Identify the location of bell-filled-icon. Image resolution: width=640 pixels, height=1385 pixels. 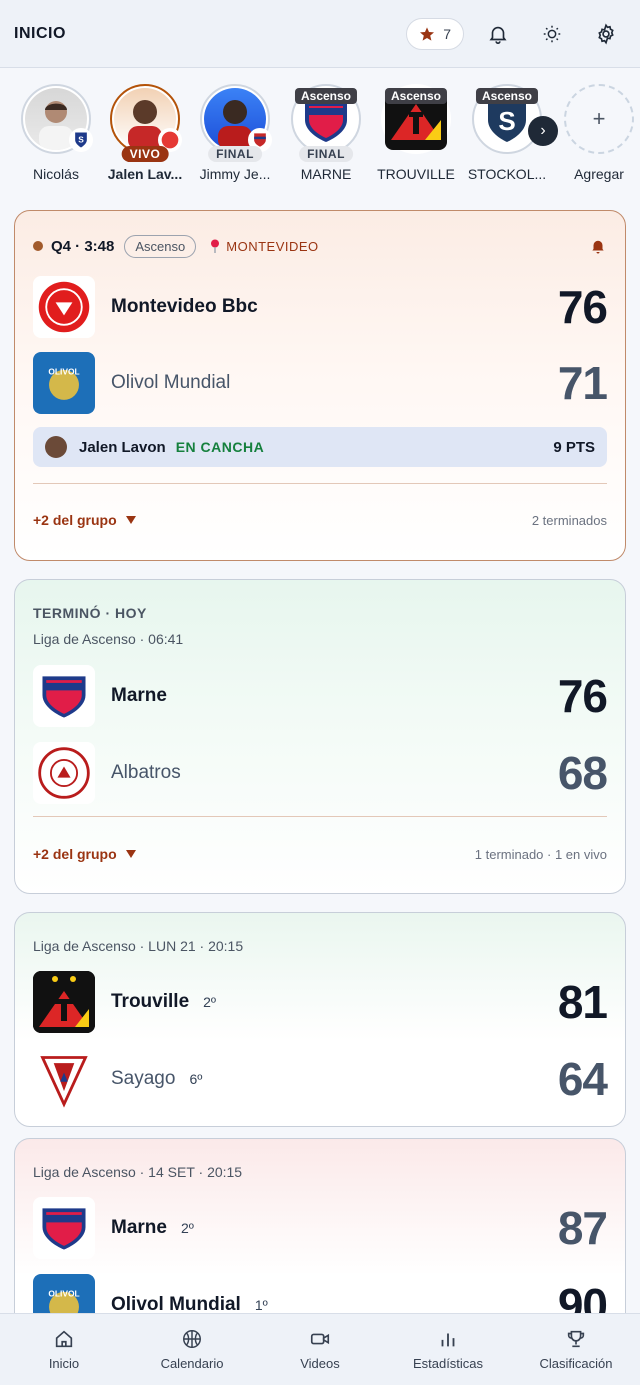
(598, 247).